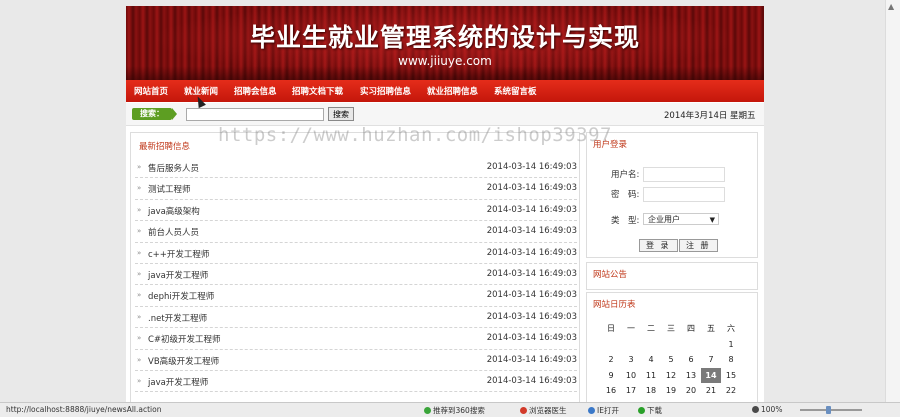  Describe the element at coordinates (178, 254) in the screenshot. I see `job-title: c++开发工程师` at that location.